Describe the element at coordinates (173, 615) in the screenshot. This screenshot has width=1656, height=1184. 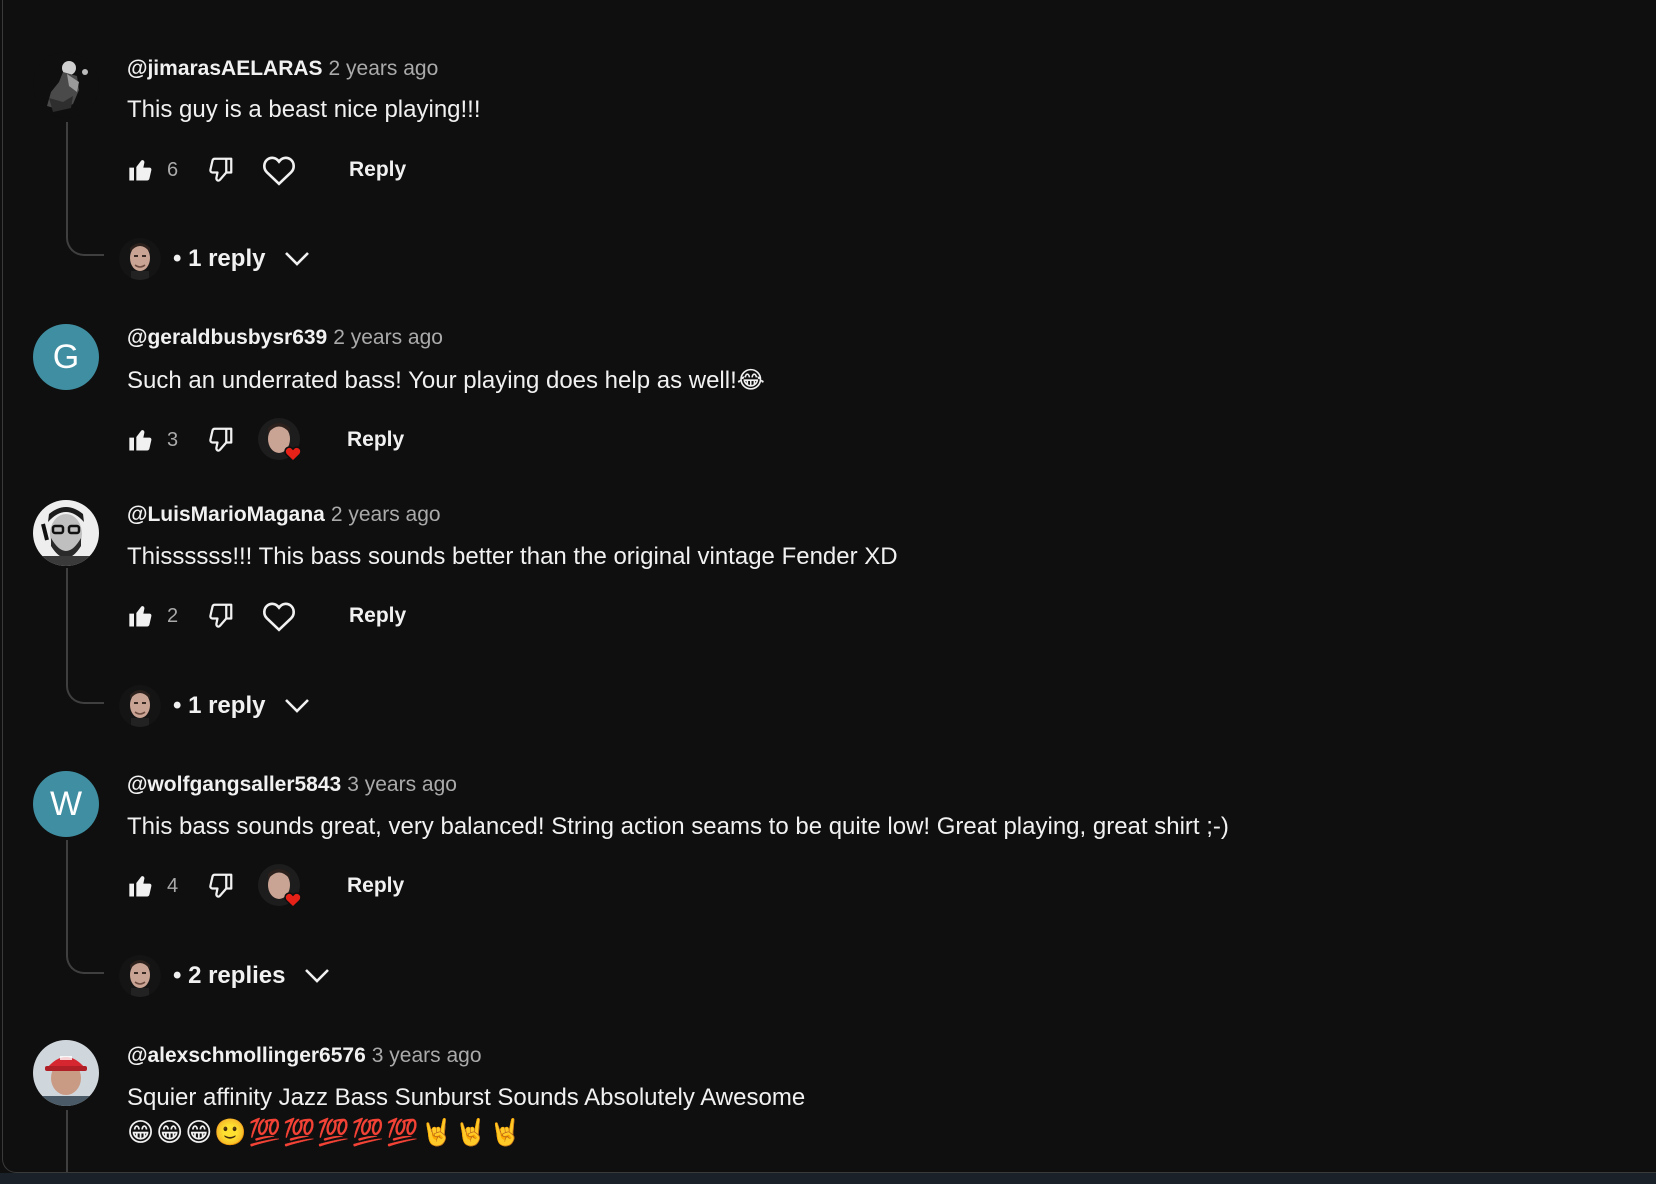
I see `like-count: 2` at that location.